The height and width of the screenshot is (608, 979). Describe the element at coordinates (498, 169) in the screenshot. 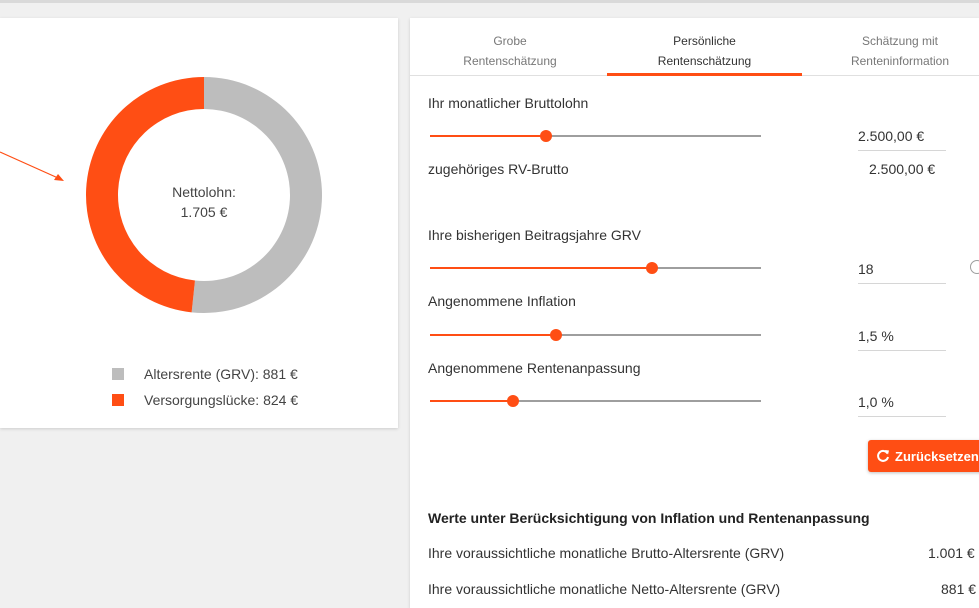

I see `rv-brutto-label: zugehöriges RV-Brutto` at that location.